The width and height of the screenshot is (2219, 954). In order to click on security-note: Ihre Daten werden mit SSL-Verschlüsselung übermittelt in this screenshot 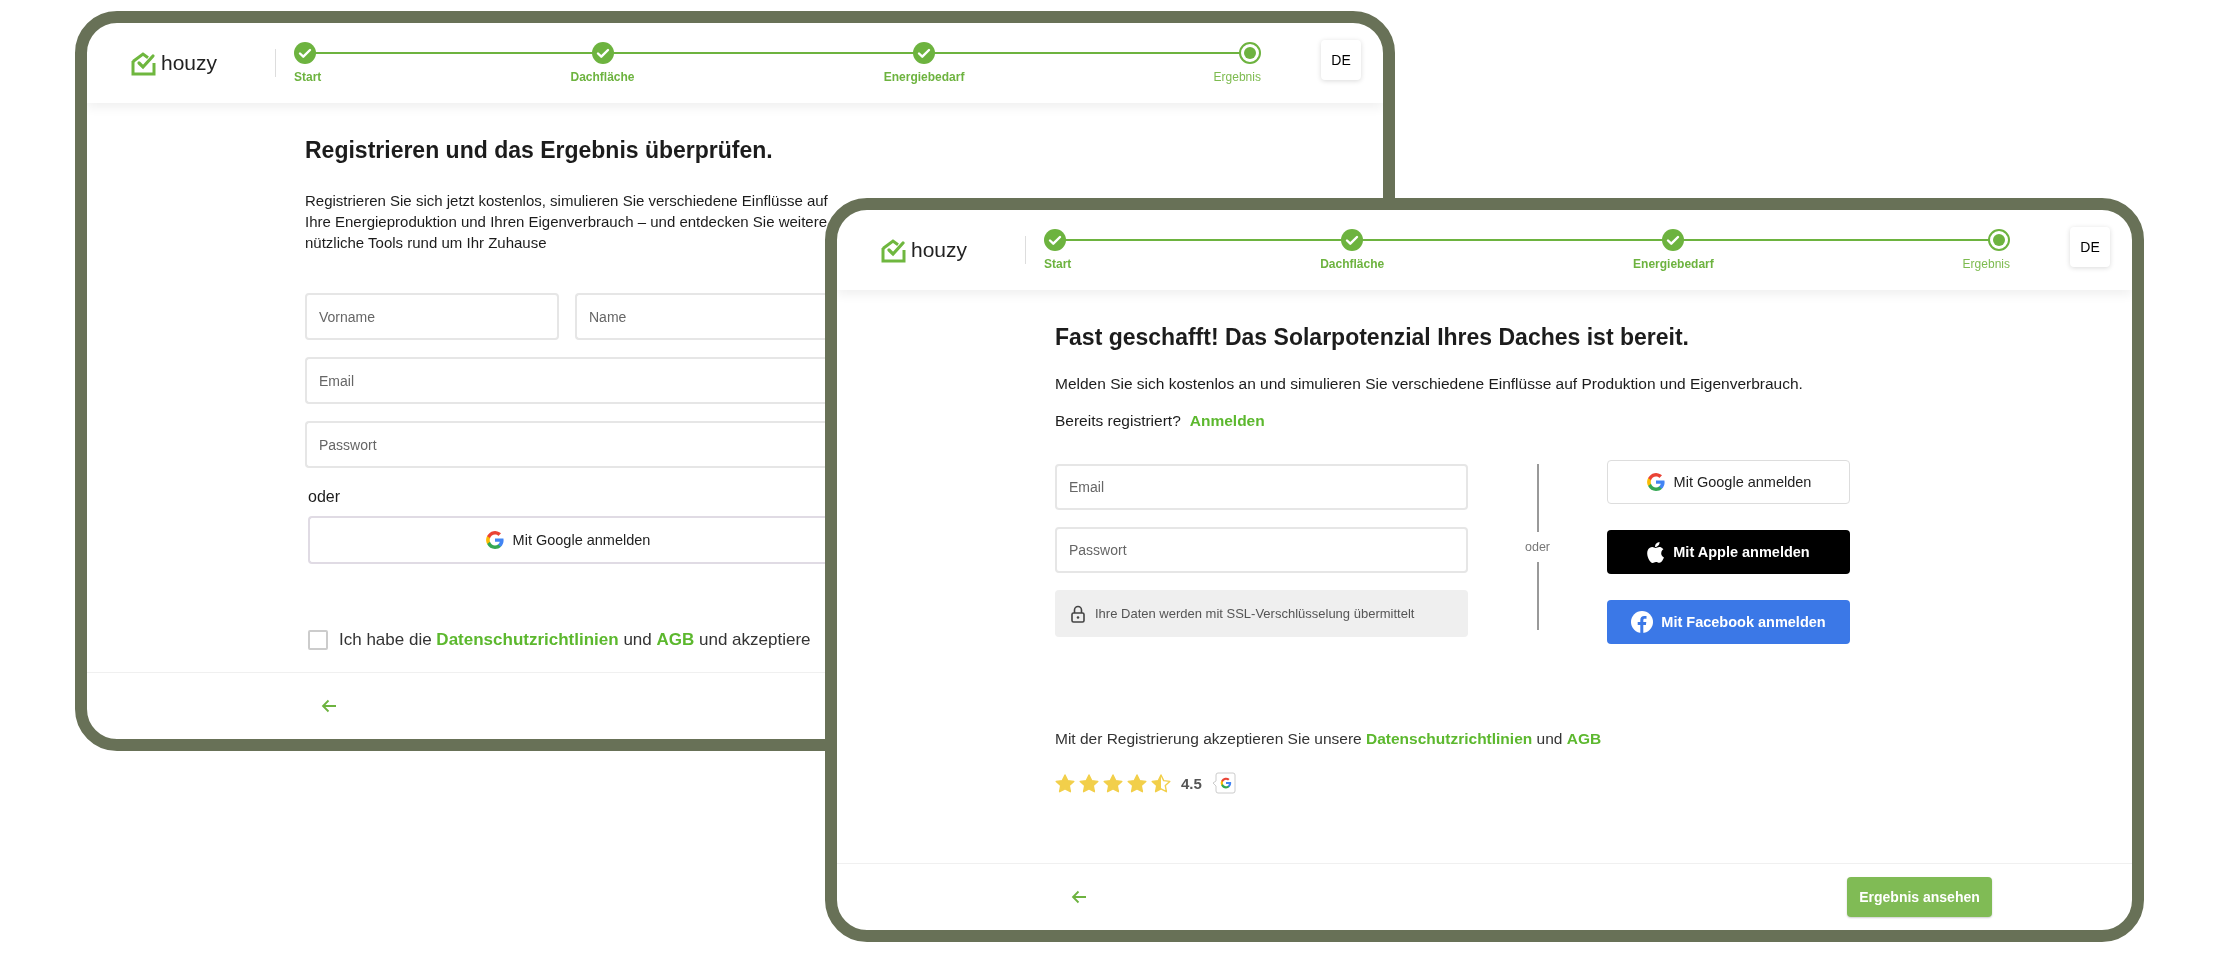, I will do `click(1261, 613)`.